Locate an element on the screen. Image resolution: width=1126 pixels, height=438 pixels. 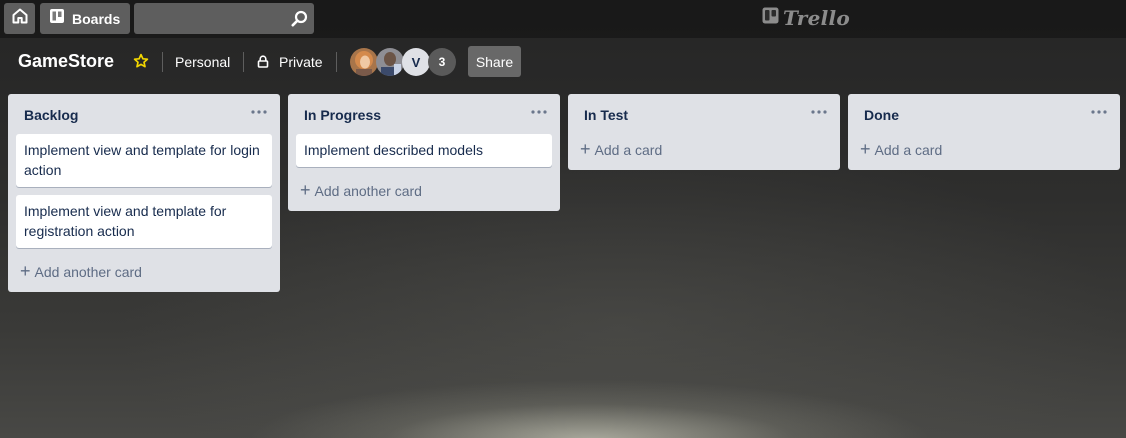
home-button is located at coordinates (19, 18).